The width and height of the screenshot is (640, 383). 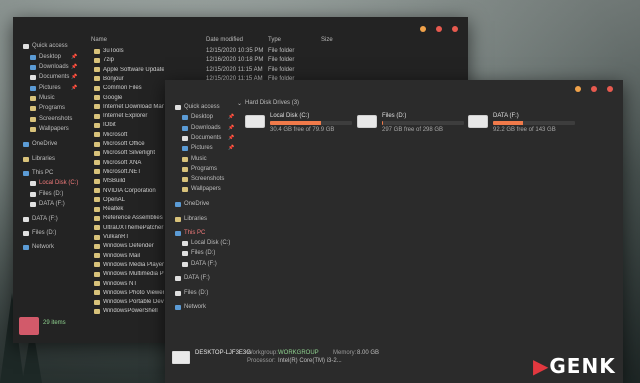 What do you see at coordinates (129, 116) in the screenshot?
I see `table-row: Internet Explorer` at bounding box center [129, 116].